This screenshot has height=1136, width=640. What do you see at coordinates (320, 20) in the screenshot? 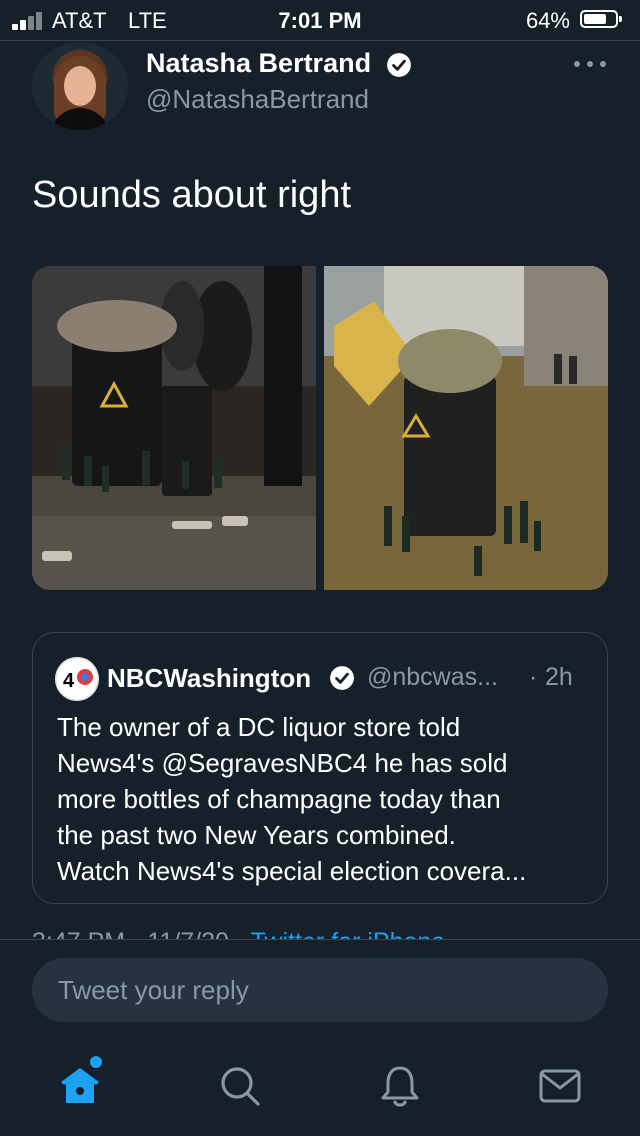
I see `status-bar: AT&T LTE 7:01 PM 64%` at bounding box center [320, 20].